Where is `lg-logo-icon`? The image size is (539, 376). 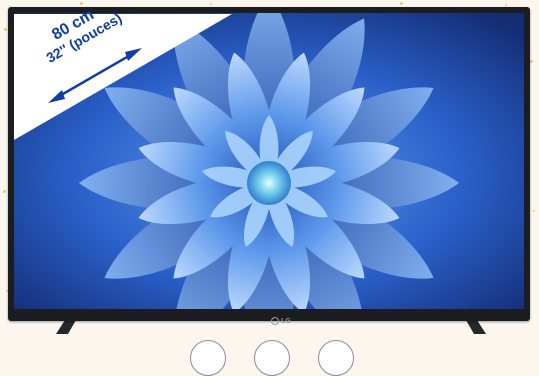
lg-logo-icon is located at coordinates (275, 321).